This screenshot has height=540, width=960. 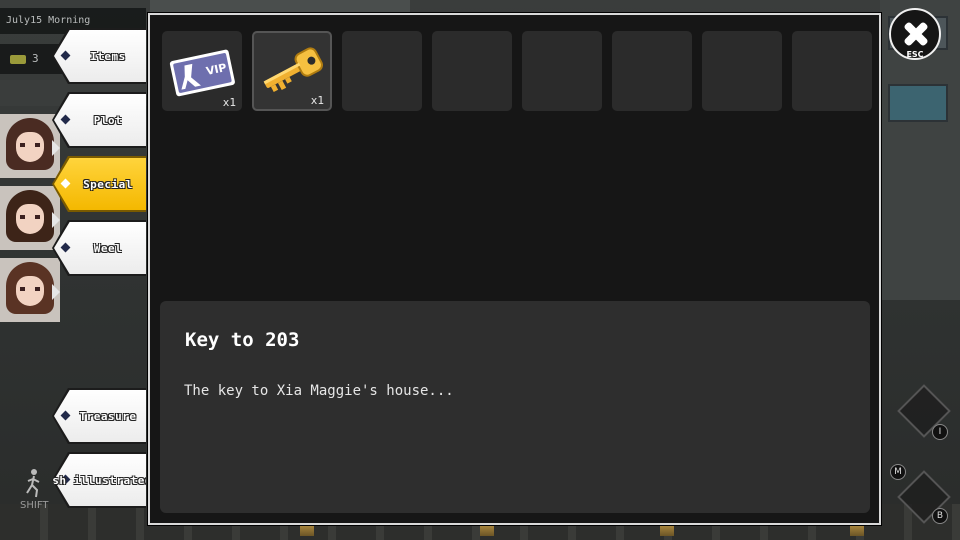 What do you see at coordinates (292, 71) in the screenshot?
I see `item-slot-key: x1` at bounding box center [292, 71].